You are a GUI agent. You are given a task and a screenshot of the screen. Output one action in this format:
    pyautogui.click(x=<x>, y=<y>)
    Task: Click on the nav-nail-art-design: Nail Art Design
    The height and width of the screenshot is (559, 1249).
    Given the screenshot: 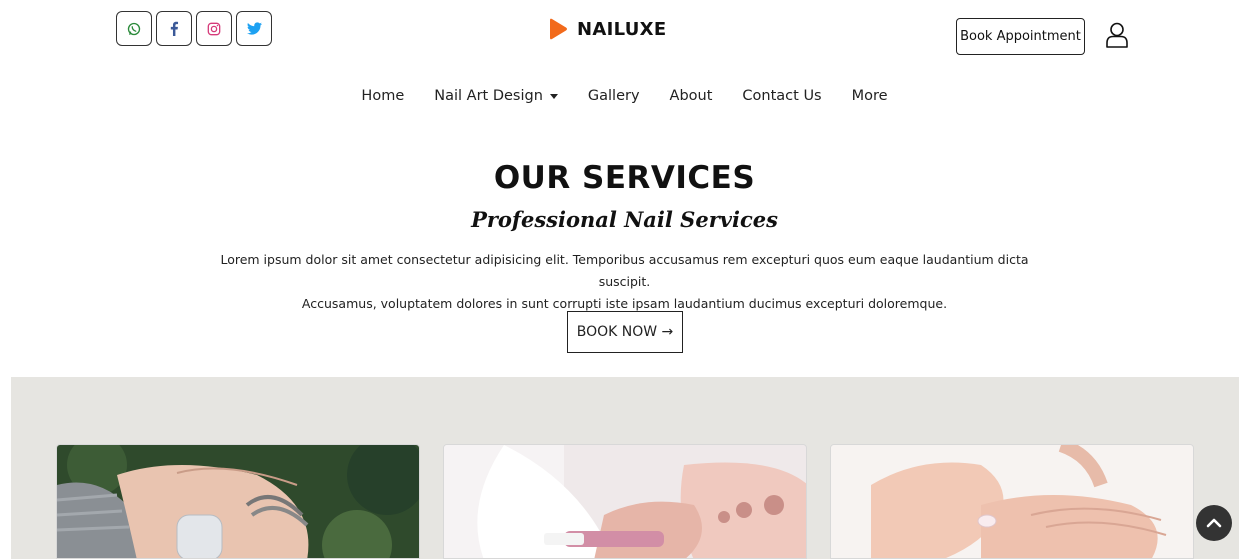 What is the action you would take?
    pyautogui.click(x=496, y=96)
    